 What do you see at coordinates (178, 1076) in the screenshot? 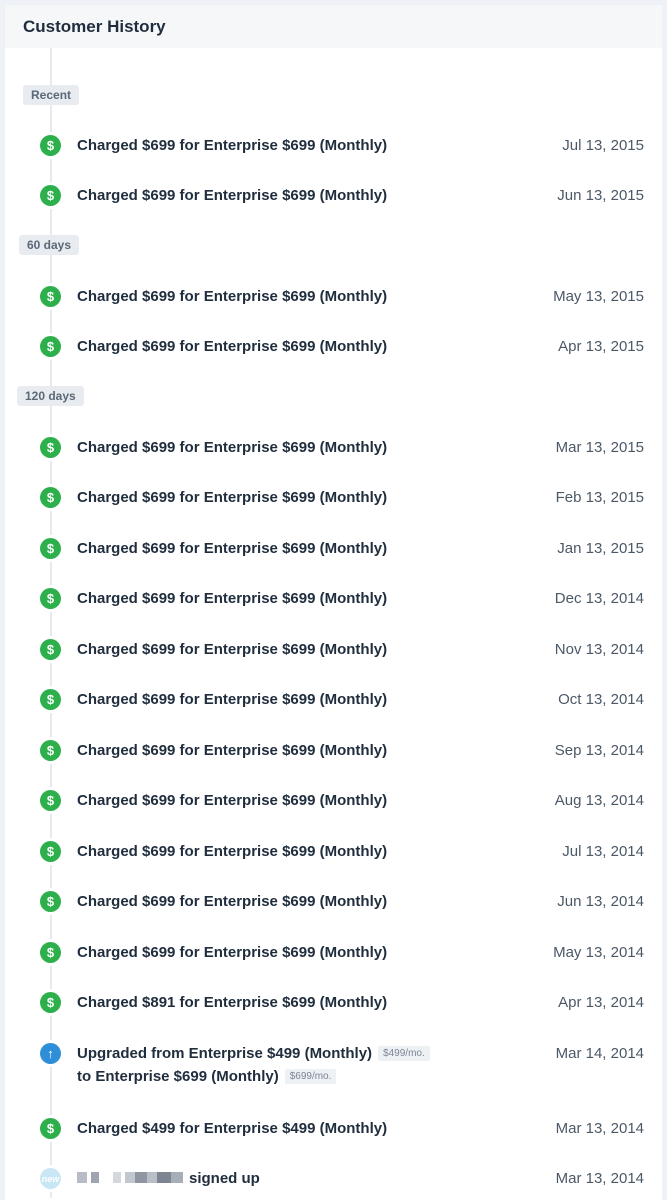
I see `upgrade-to-text: to Enterprise $699 (Monthly)` at bounding box center [178, 1076].